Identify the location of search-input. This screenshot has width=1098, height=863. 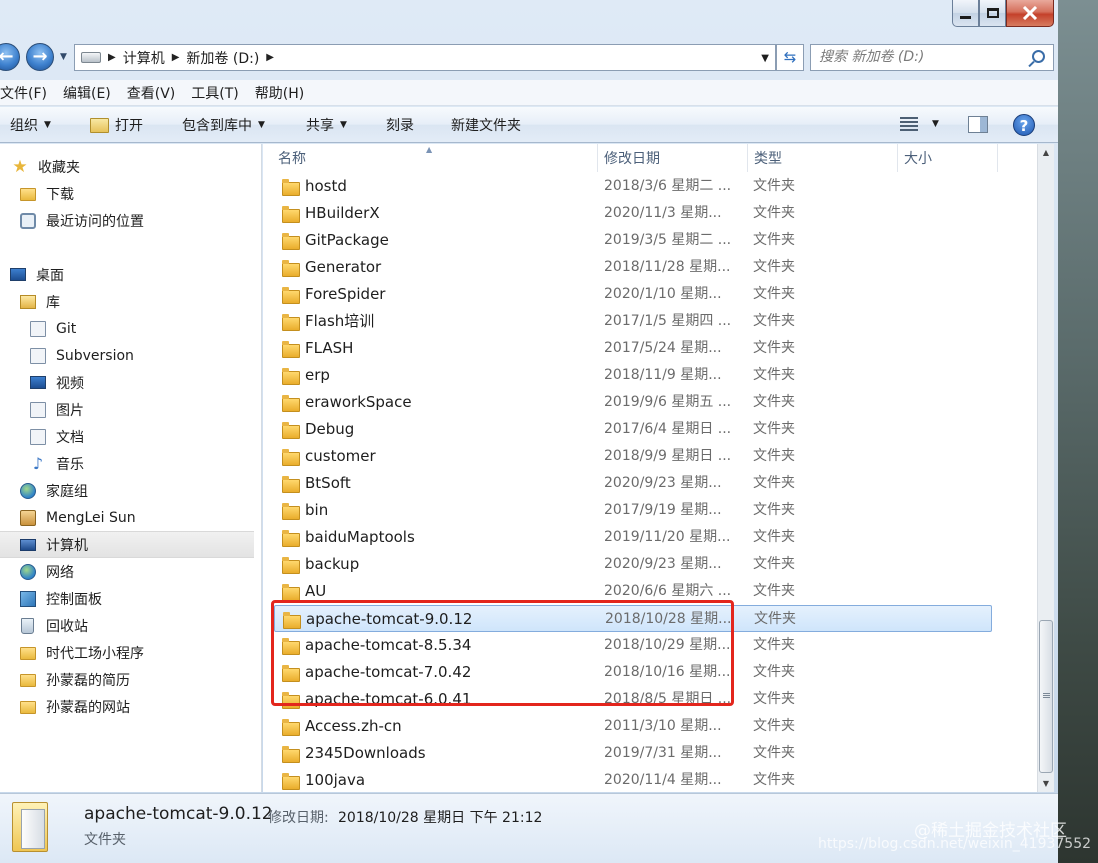
(919, 57).